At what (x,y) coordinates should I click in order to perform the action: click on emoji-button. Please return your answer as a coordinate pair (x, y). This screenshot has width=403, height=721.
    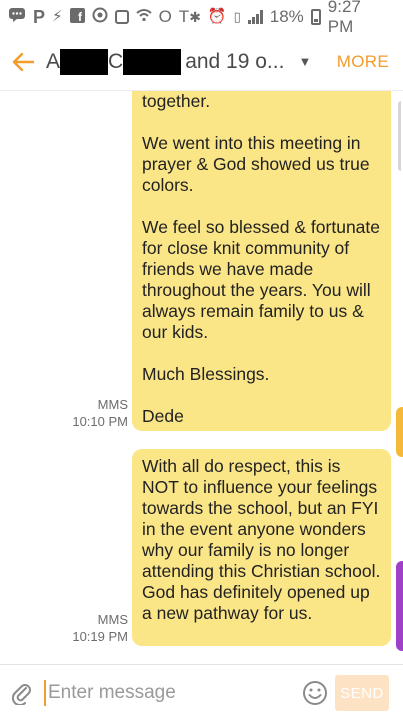
    Looking at the image, I should click on (315, 693).